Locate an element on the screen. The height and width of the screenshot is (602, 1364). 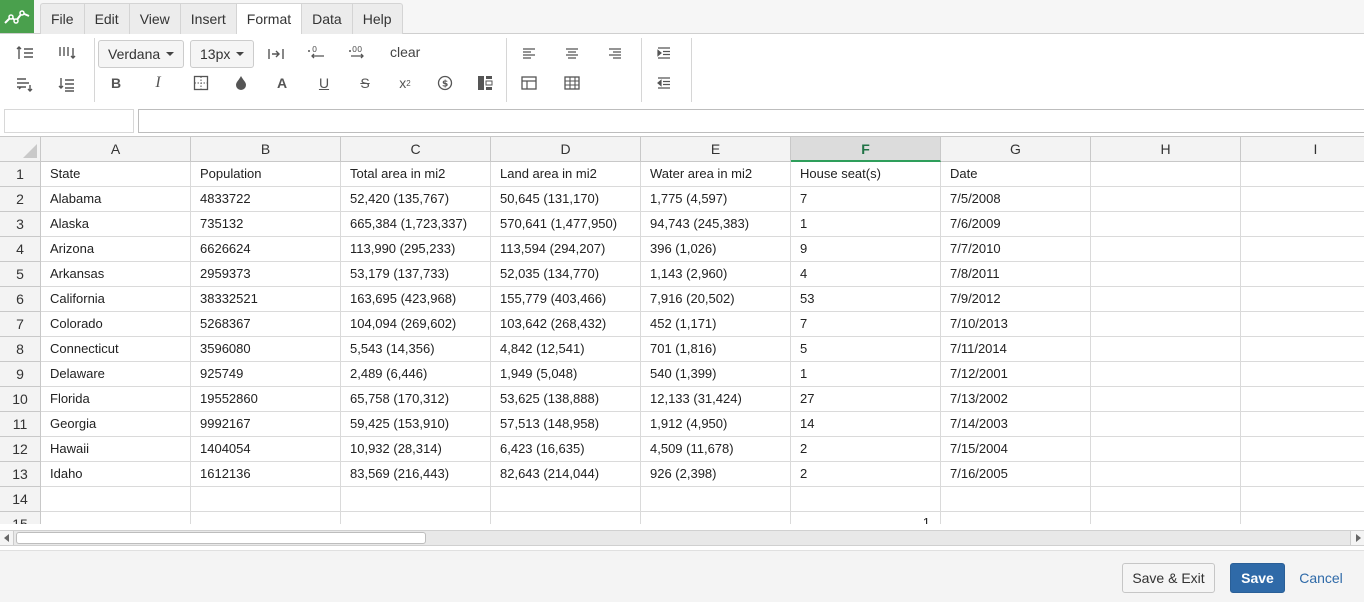
align-right-icon is located at coordinates (615, 53).